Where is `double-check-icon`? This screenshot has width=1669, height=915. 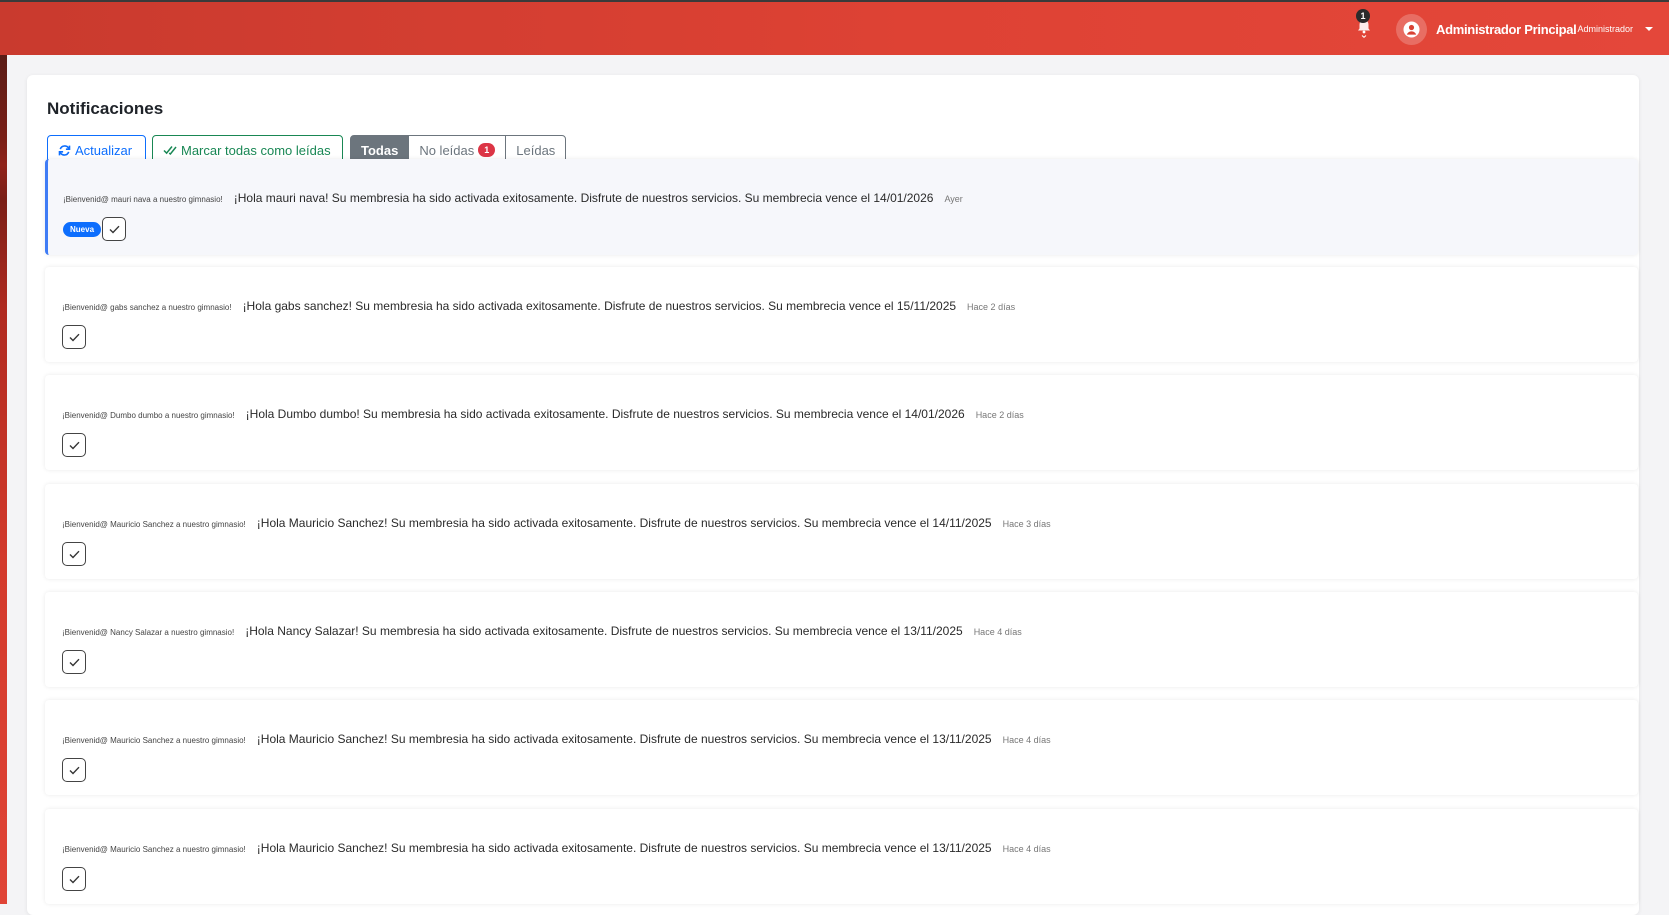
double-check-icon is located at coordinates (170, 151).